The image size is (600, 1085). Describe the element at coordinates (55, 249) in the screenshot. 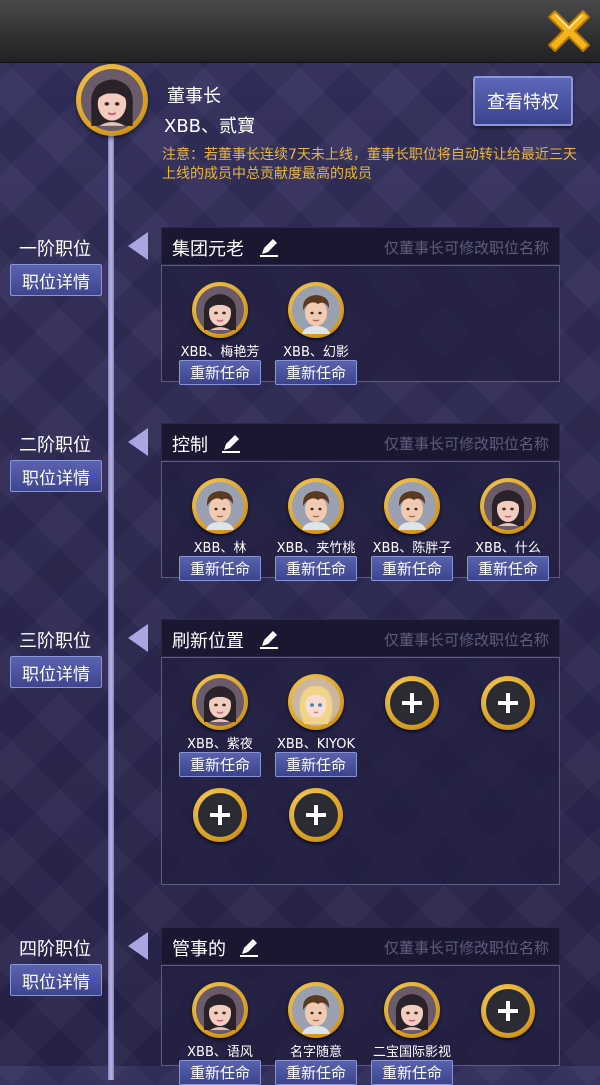

I see `tier-label: 一阶职位` at that location.